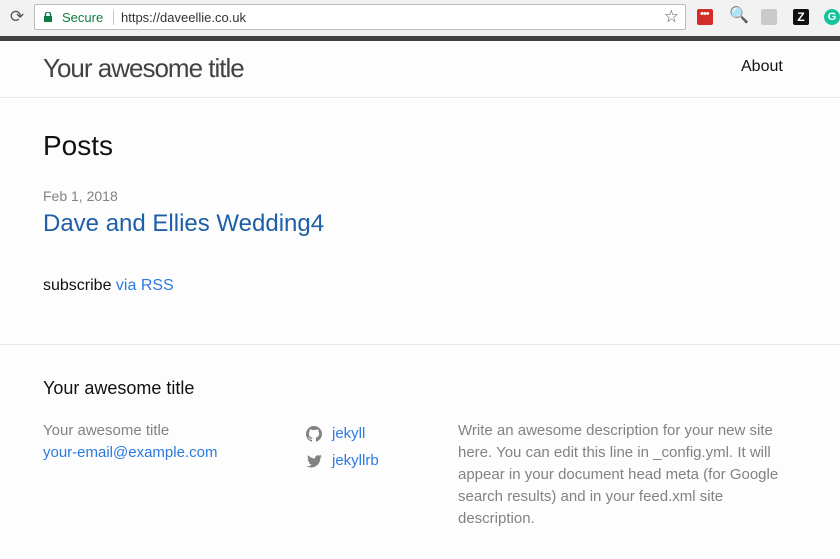 The image size is (840, 559). Describe the element at coordinates (801, 17) in the screenshot. I see `zotero-extension-icon: Z` at that location.